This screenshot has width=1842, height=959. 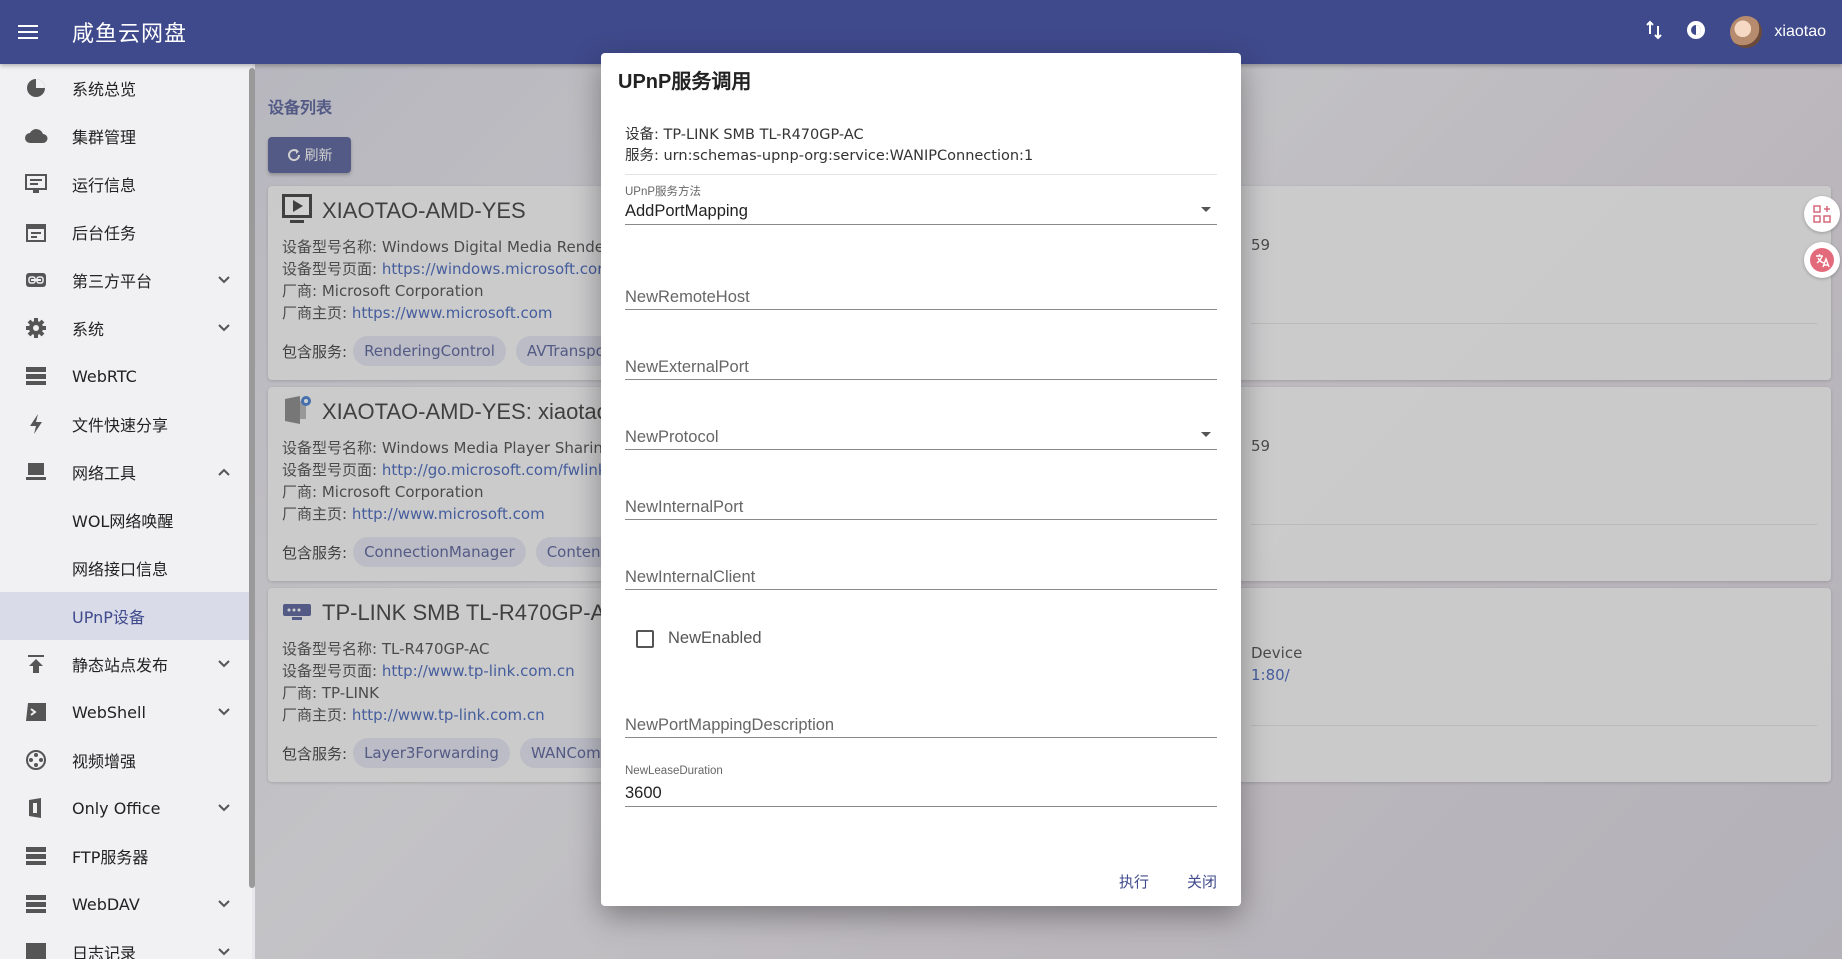 What do you see at coordinates (123, 521) in the screenshot?
I see `sidebar-item-label: WOL网络唤醒` at bounding box center [123, 521].